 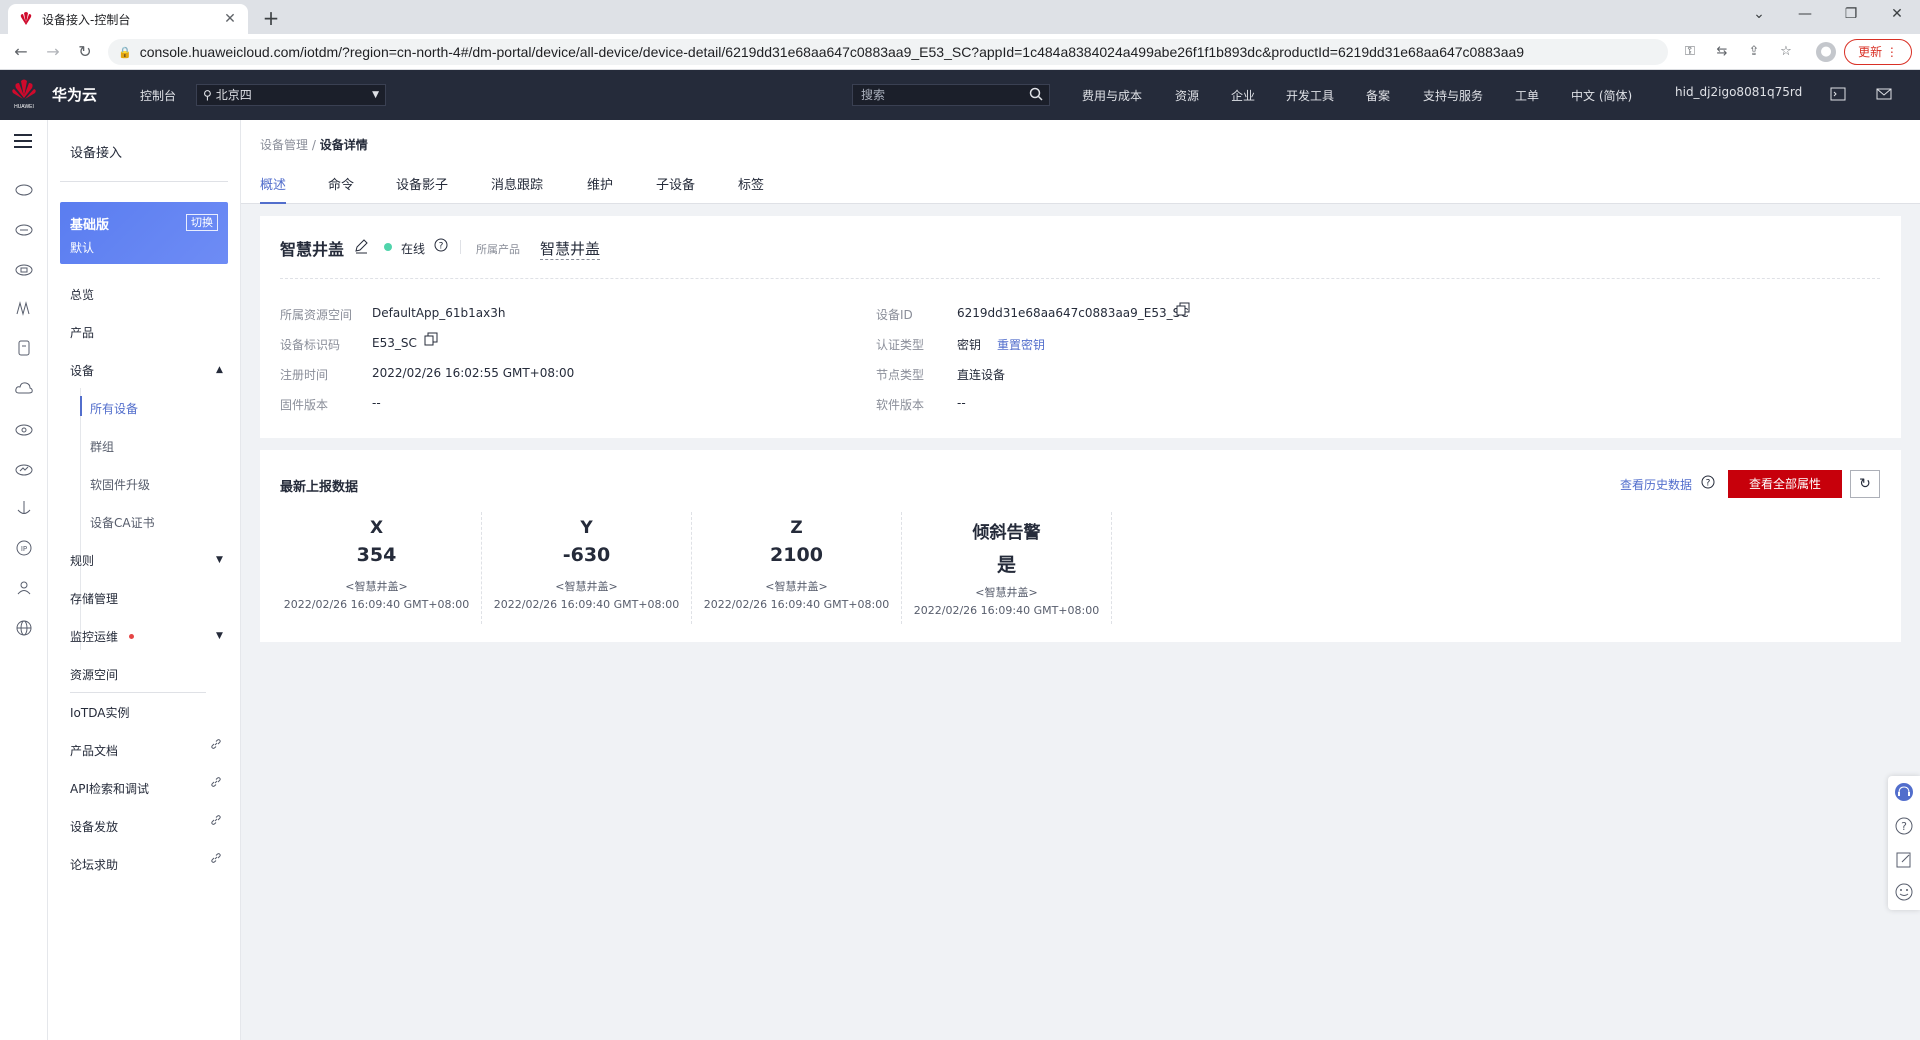 I want to click on nav-billing: 费用与成本, so click(x=1112, y=95).